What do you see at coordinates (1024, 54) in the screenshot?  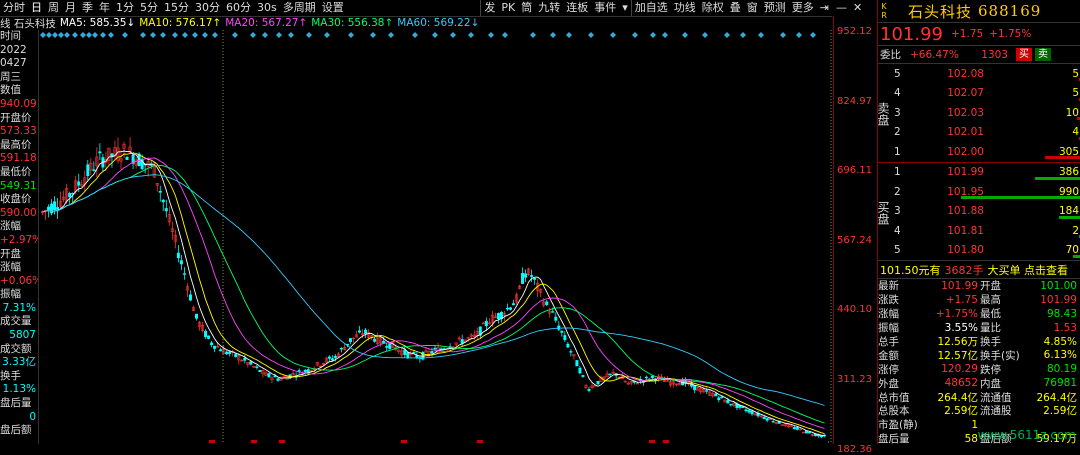 I see `buy-button: 买` at bounding box center [1024, 54].